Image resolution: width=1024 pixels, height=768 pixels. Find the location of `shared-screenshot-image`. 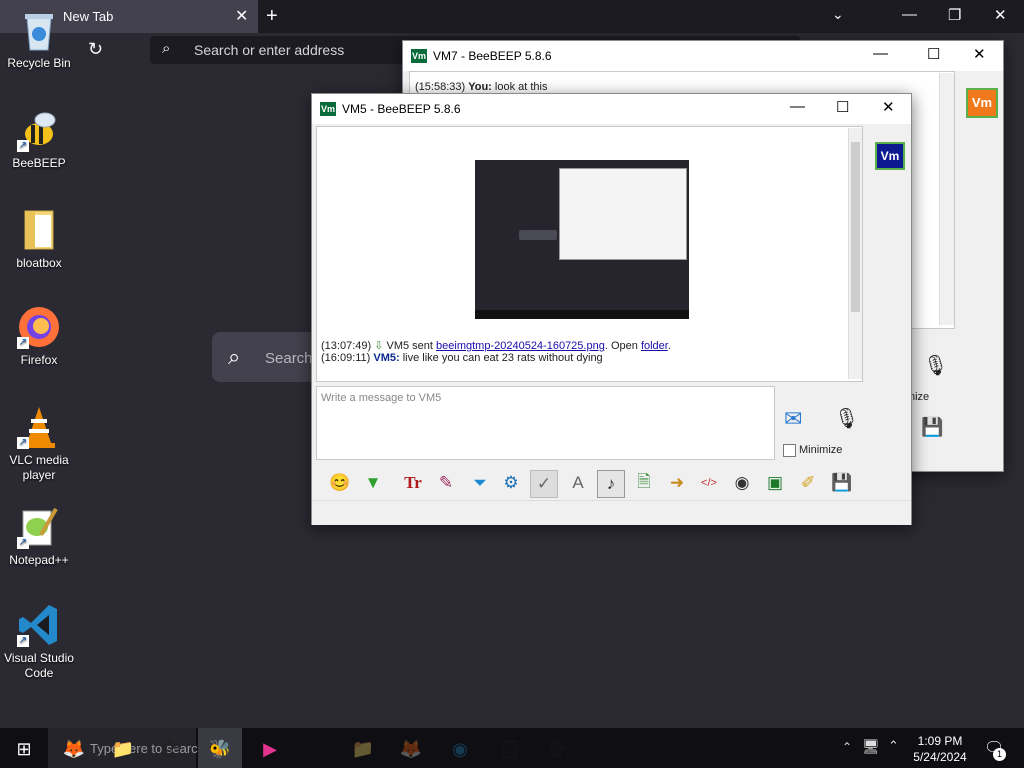

shared-screenshot-image is located at coordinates (582, 239).